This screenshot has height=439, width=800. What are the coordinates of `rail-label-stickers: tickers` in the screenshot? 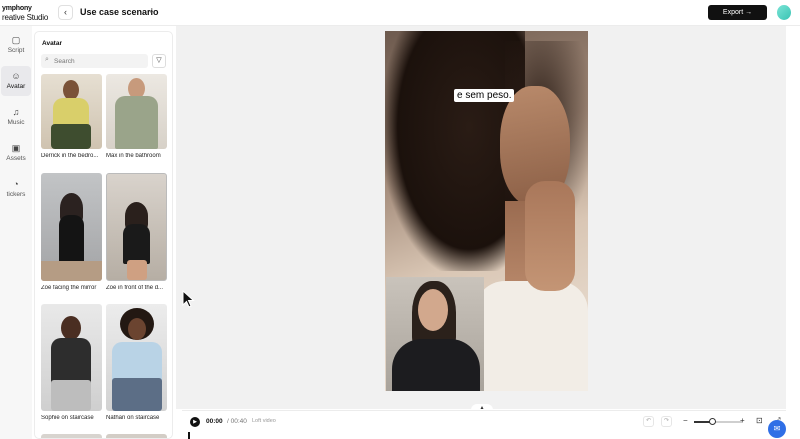 It's located at (16, 194).